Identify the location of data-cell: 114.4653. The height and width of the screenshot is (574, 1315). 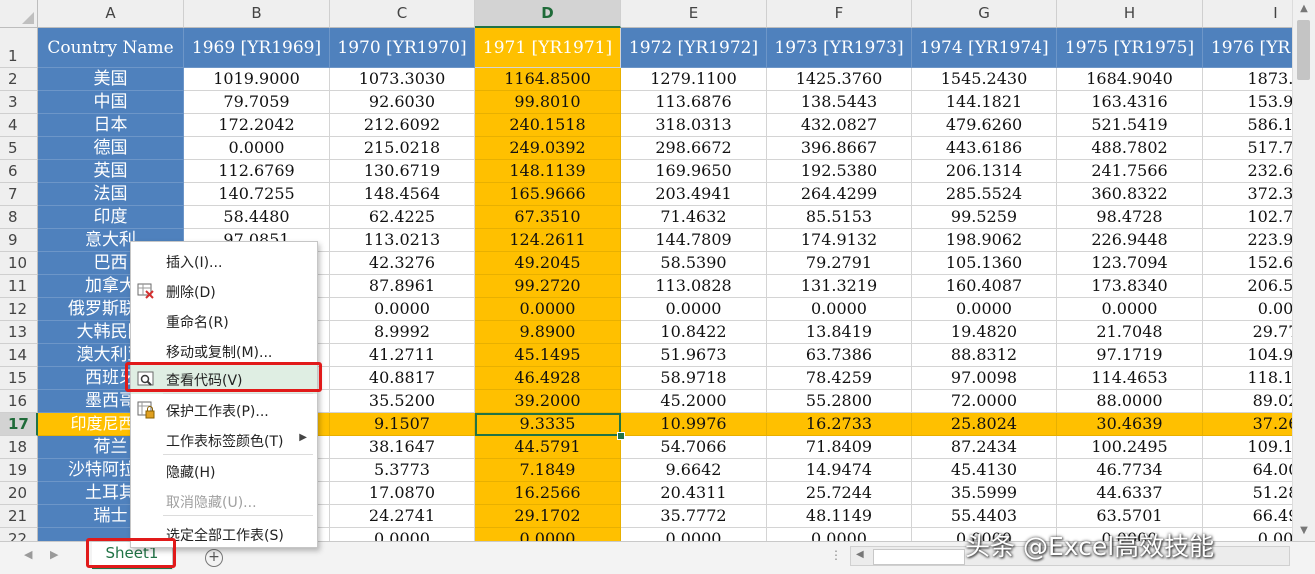
(1130, 378).